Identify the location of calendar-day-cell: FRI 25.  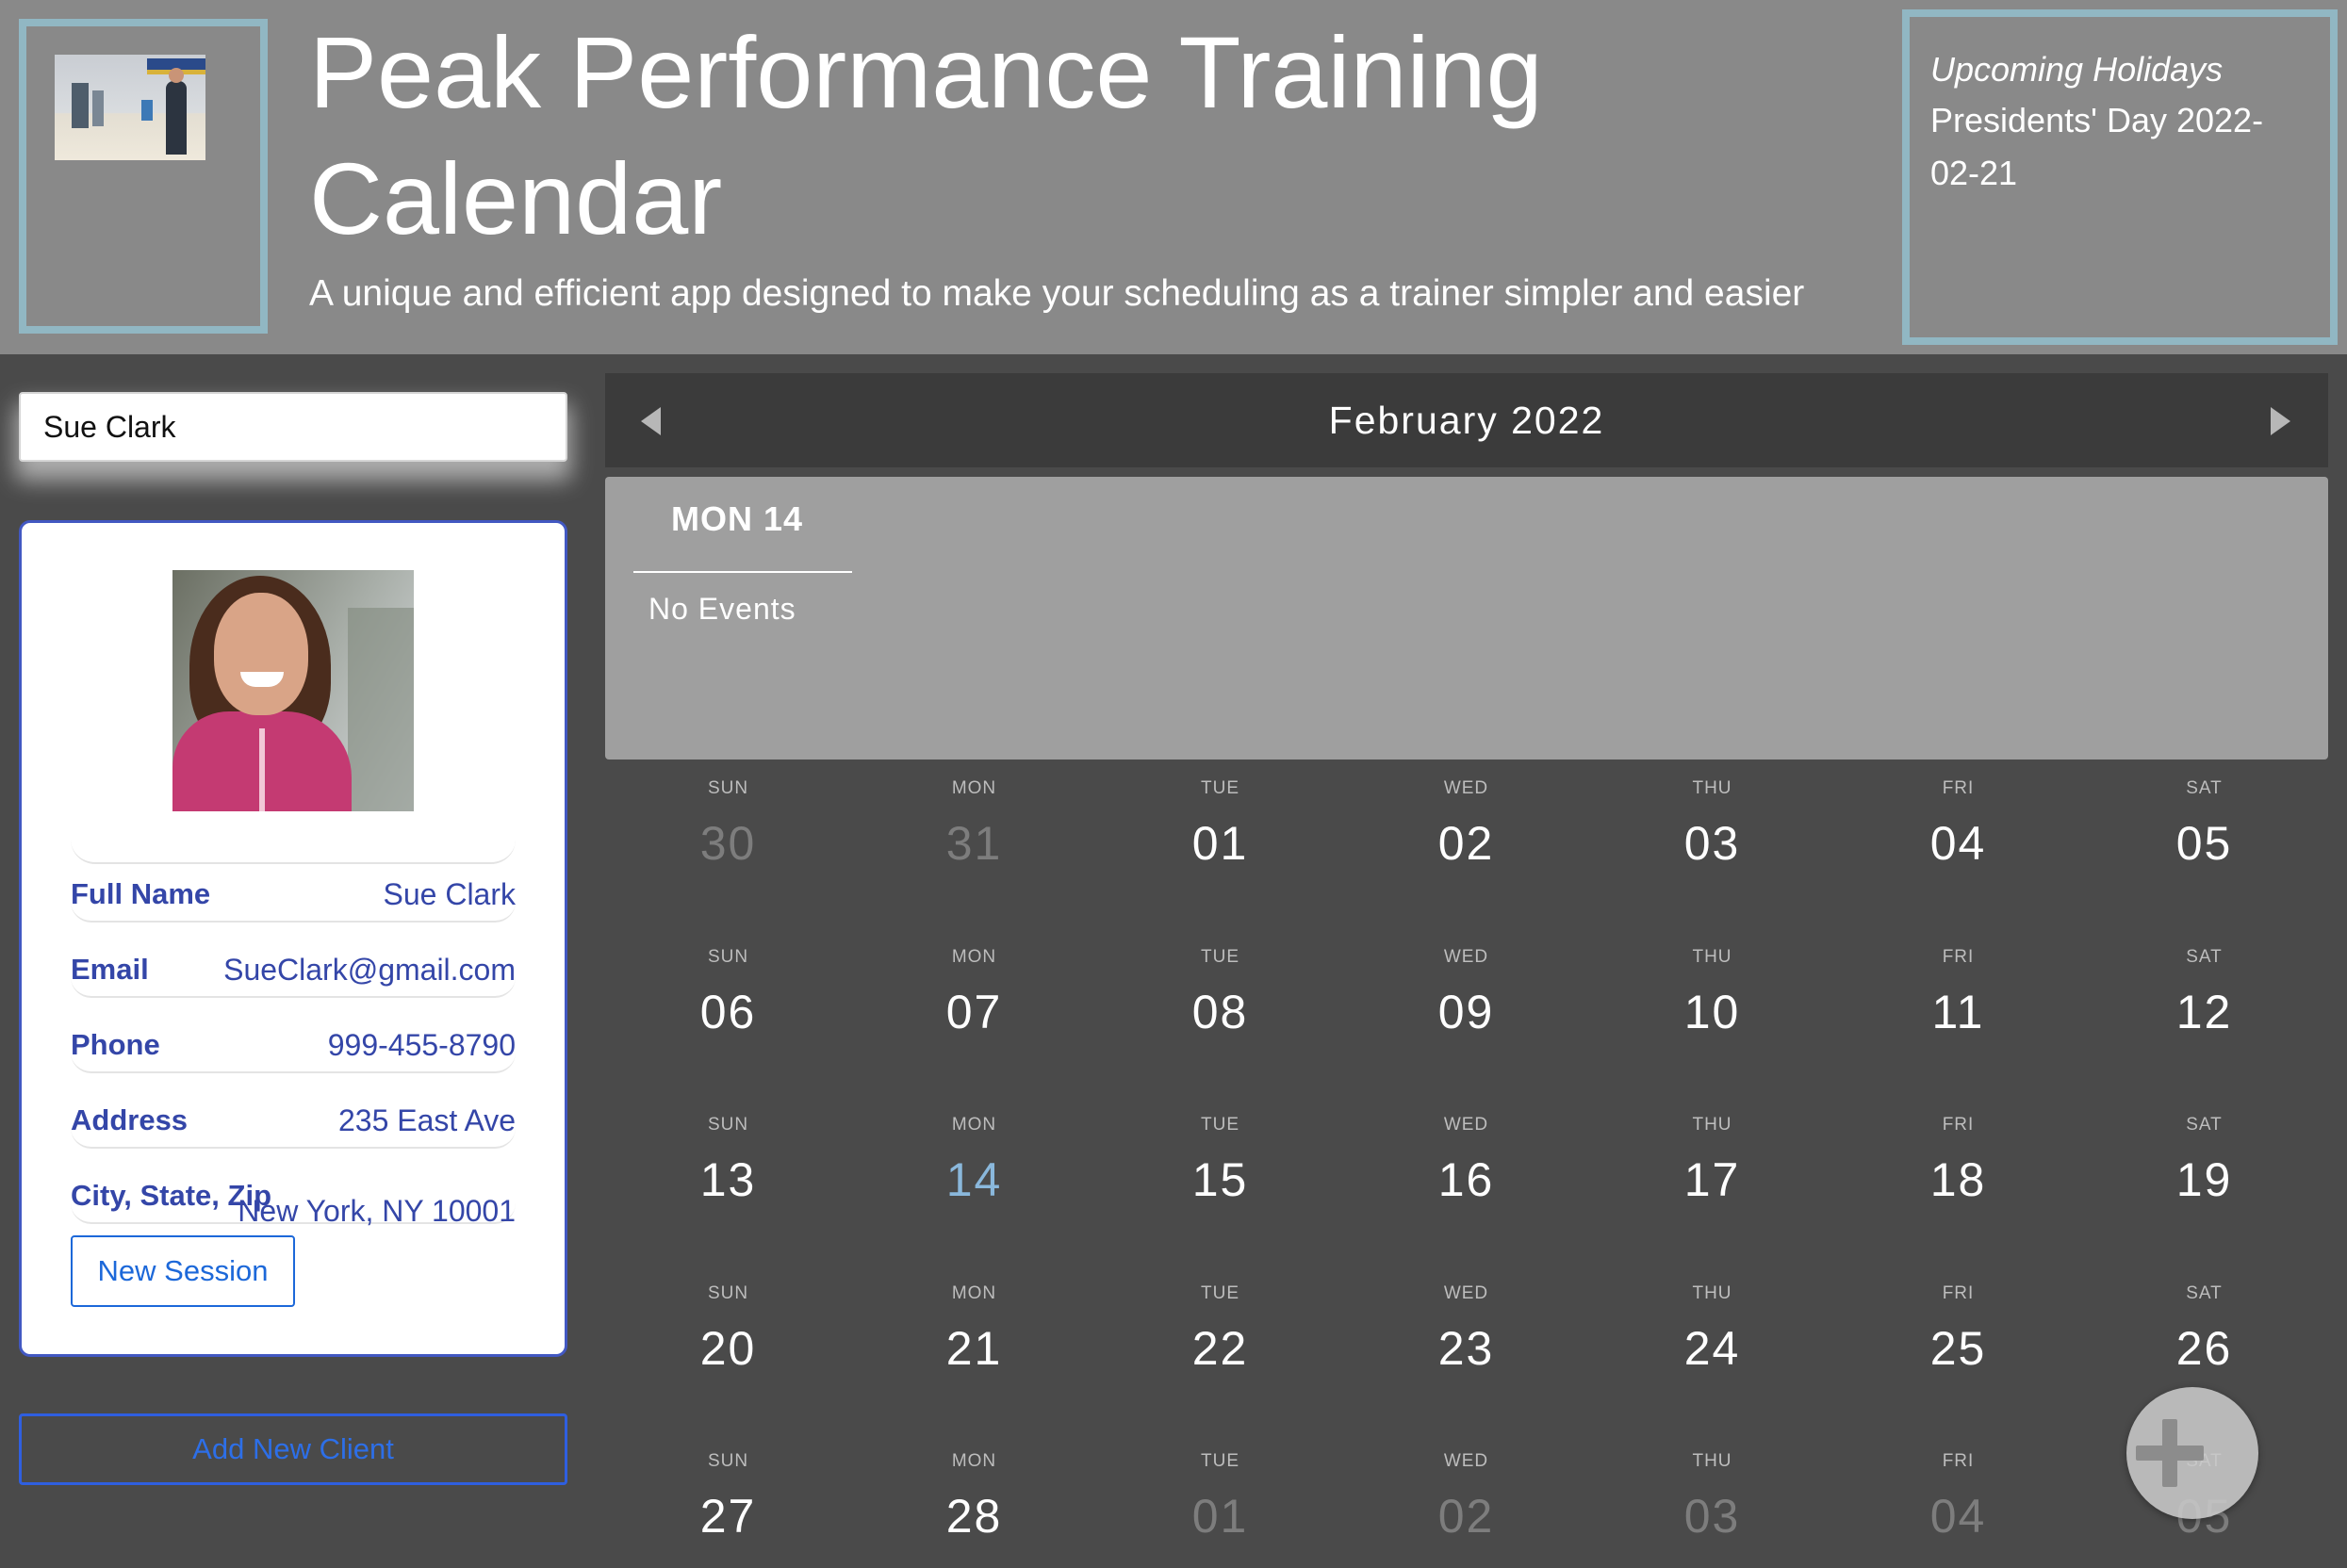
(1958, 1352).